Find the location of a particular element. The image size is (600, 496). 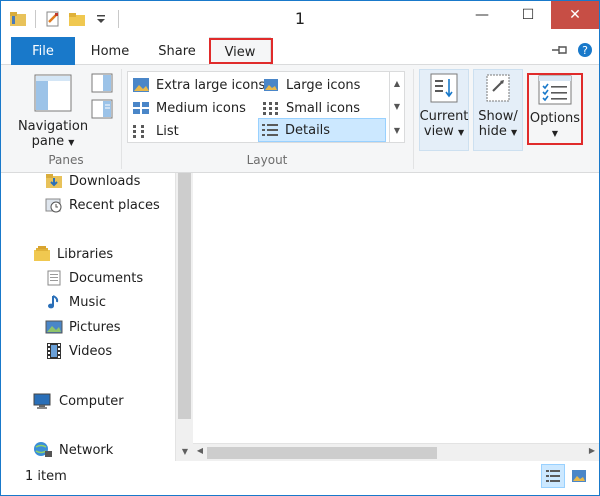

nav-item-label: Network is located at coordinates (86, 450).